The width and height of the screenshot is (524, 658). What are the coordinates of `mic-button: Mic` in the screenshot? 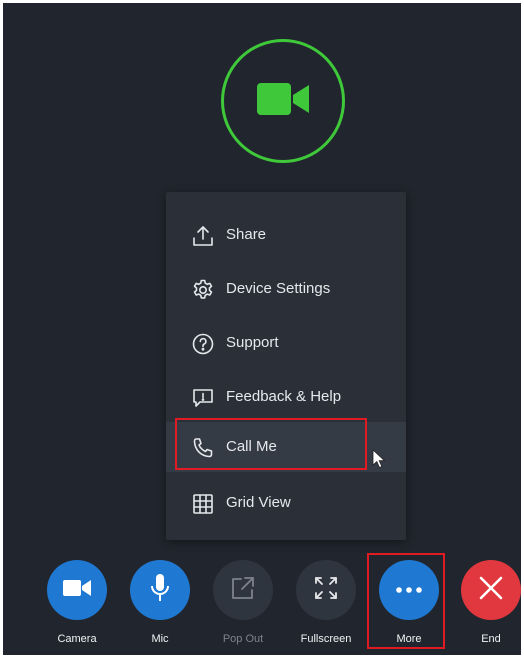 It's located at (160, 606).